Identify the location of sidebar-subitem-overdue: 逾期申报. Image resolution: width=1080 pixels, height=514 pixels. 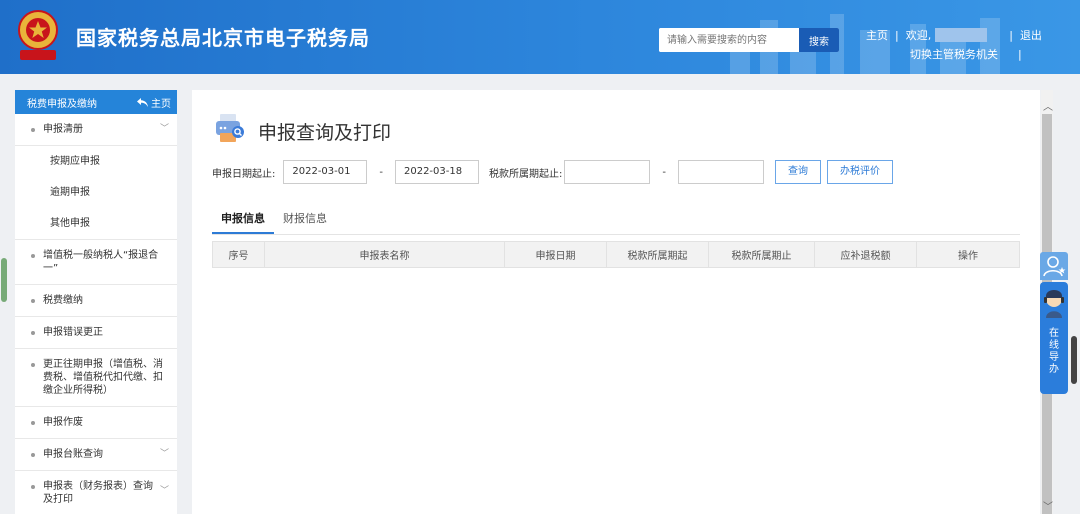
(96, 192).